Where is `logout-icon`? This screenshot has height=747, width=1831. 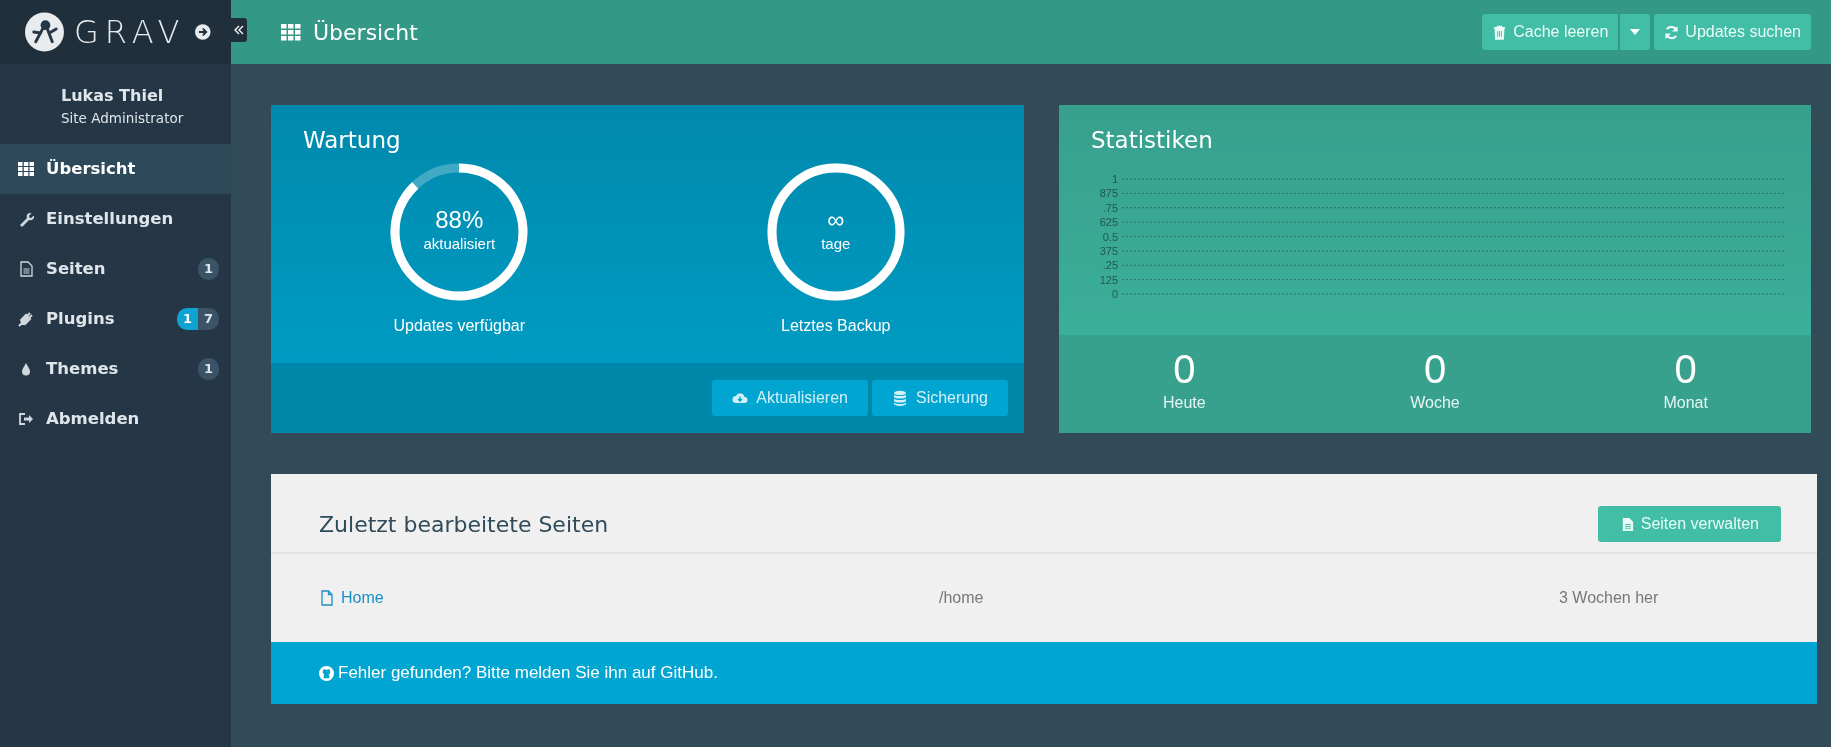 logout-icon is located at coordinates (26, 419).